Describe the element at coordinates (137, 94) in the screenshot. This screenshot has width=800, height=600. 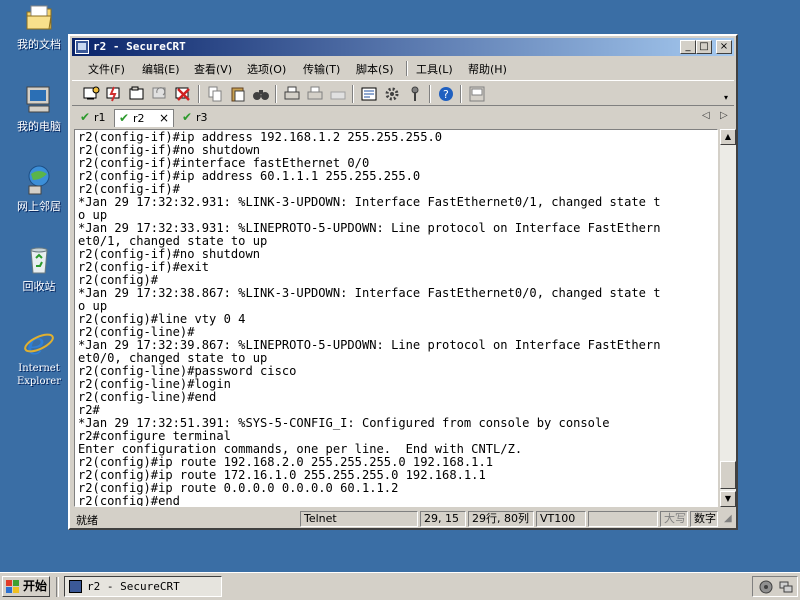
I see `connect-in-tab-icon` at that location.